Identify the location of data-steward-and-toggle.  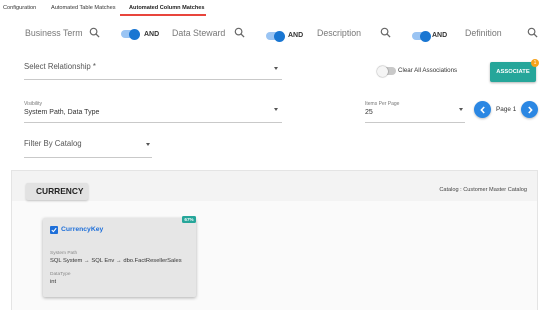
(275, 36).